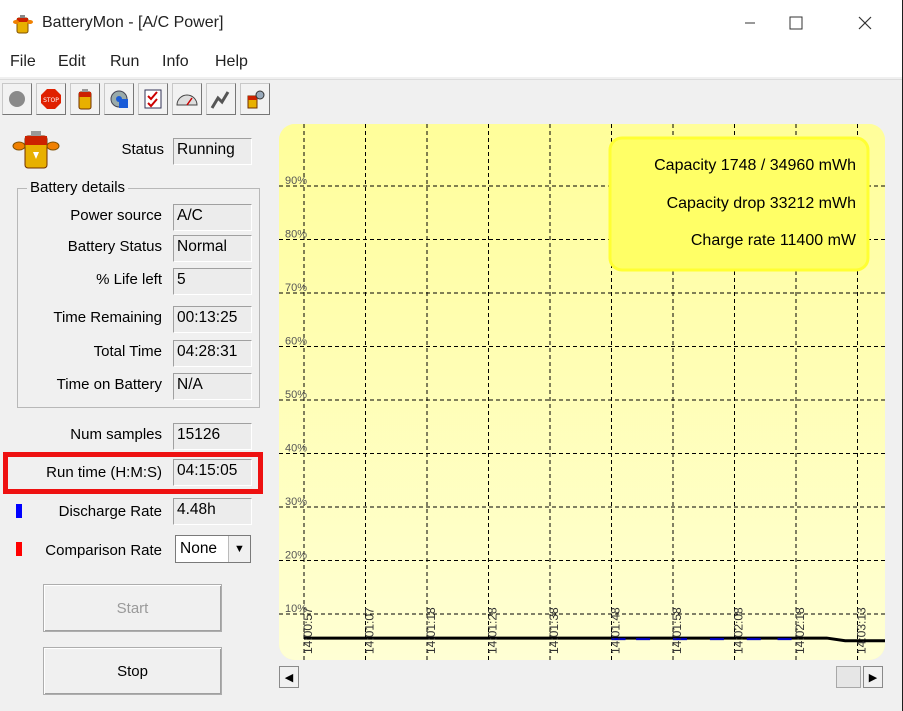  I want to click on battery-logo-icon, so click(36, 149).